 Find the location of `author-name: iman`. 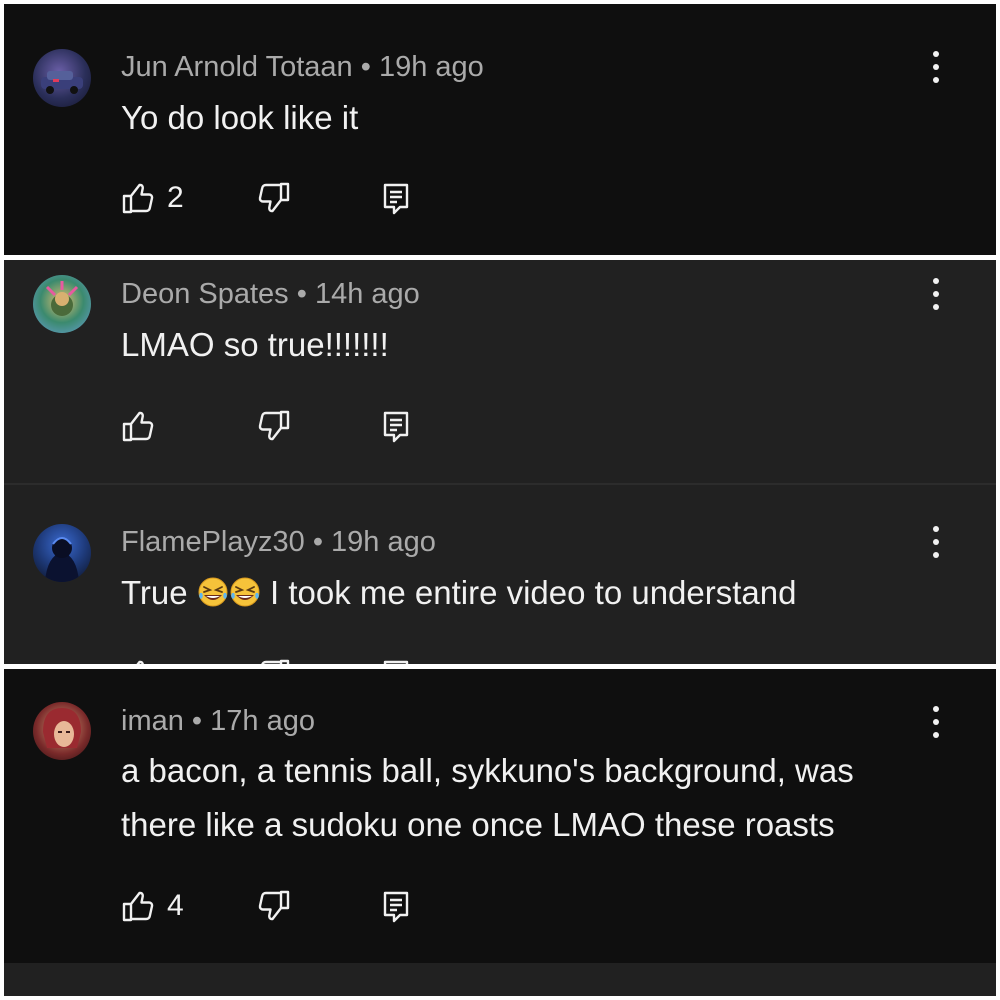

author-name: iman is located at coordinates (152, 721).